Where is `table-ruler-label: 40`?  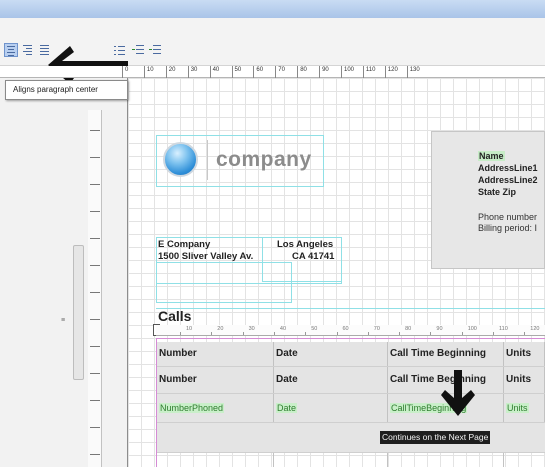
table-ruler-label: 40 is located at coordinates (283, 329).